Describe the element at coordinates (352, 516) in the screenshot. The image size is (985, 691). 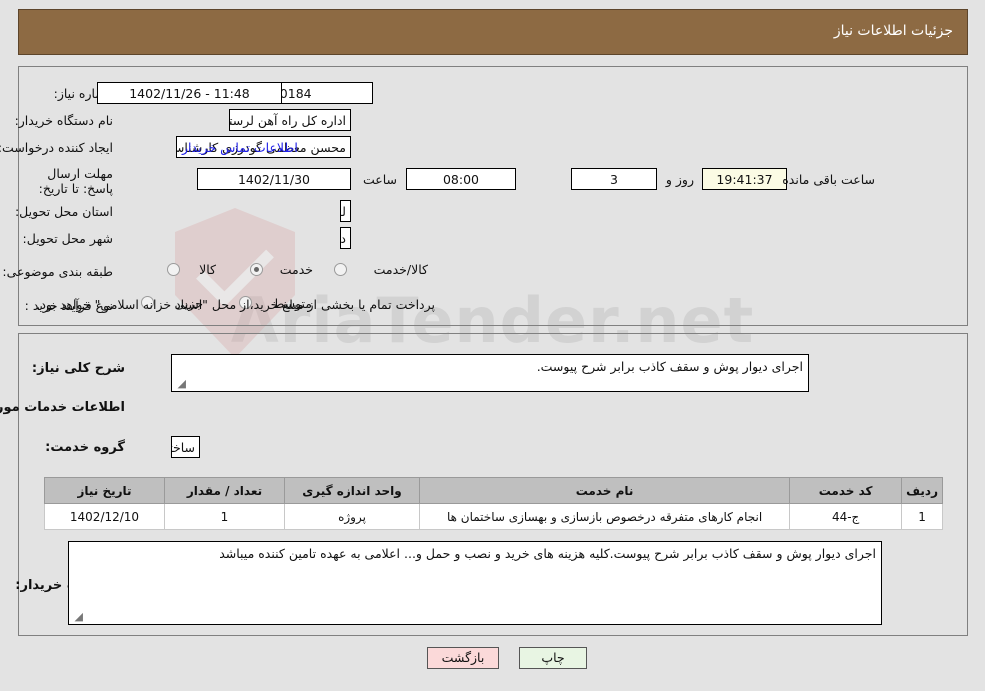
I see `cell-unit: پروژه` at that location.